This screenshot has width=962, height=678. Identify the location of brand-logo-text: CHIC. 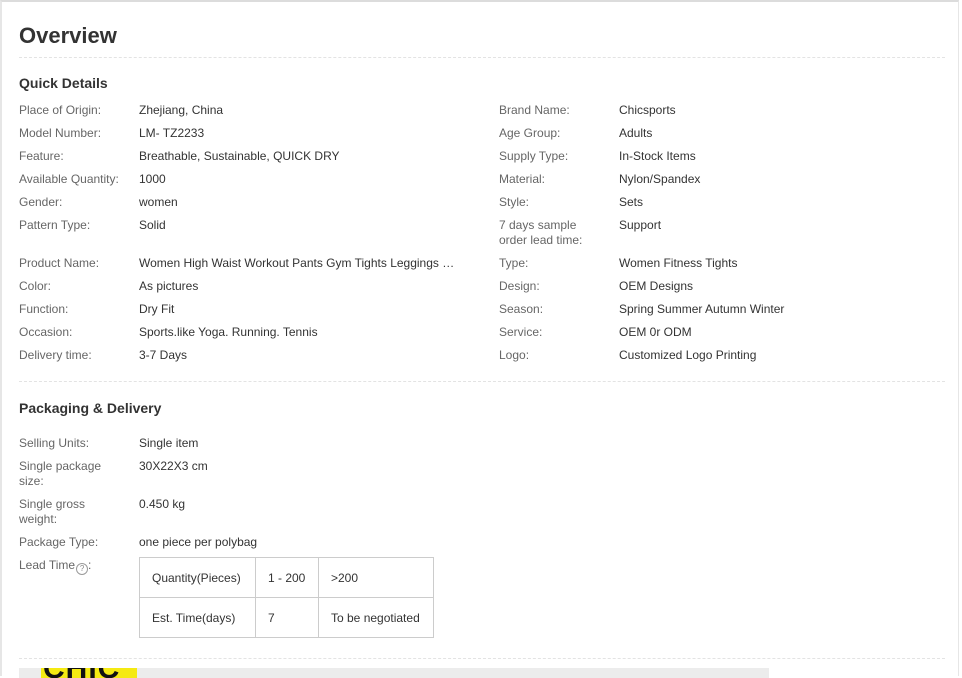
(81, 673).